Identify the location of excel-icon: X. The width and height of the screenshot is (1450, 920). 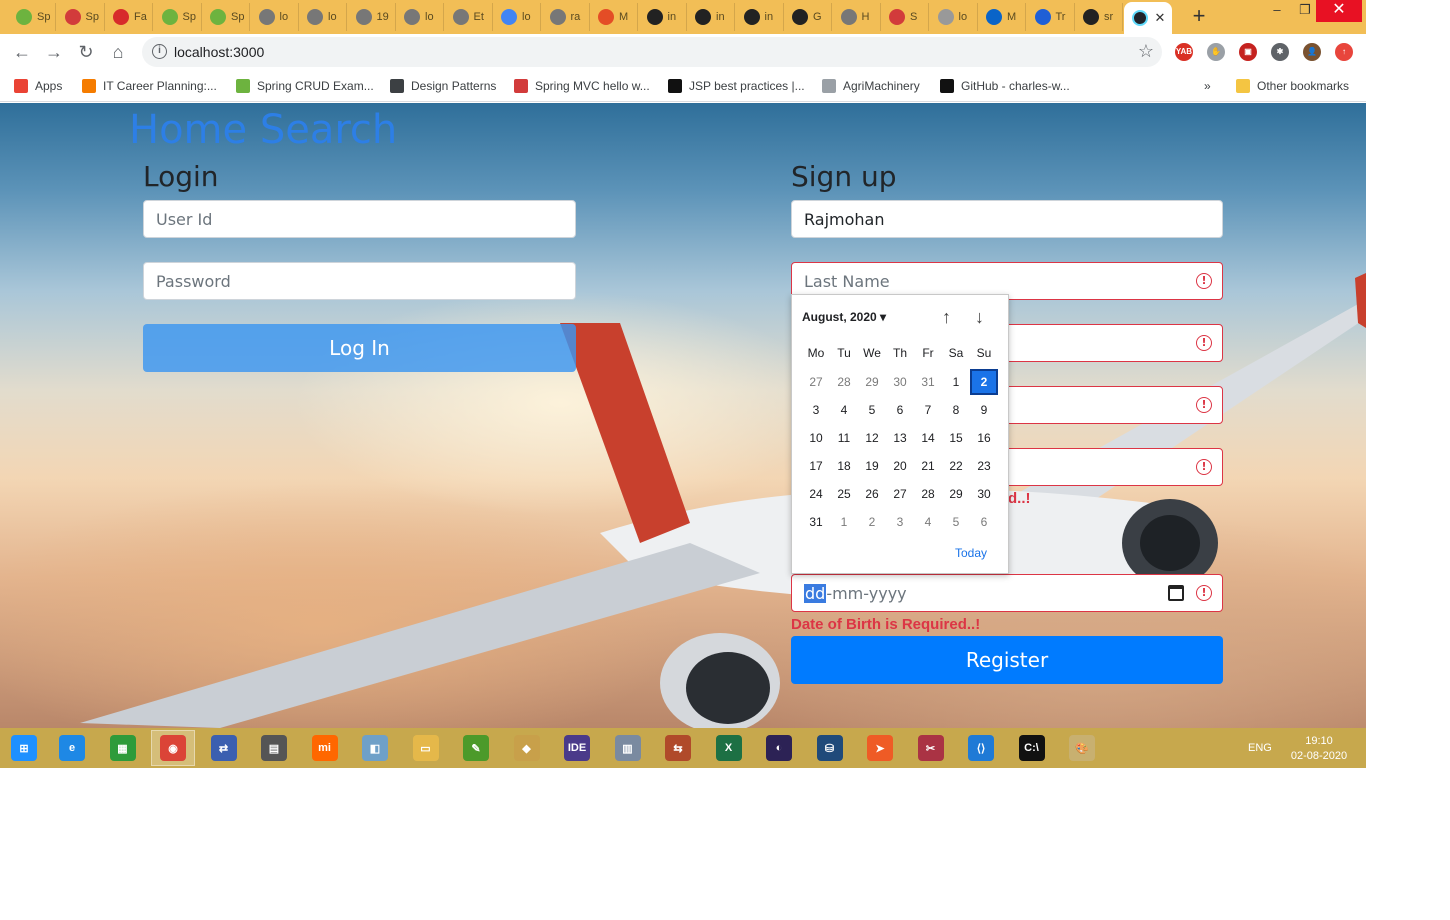
(729, 748).